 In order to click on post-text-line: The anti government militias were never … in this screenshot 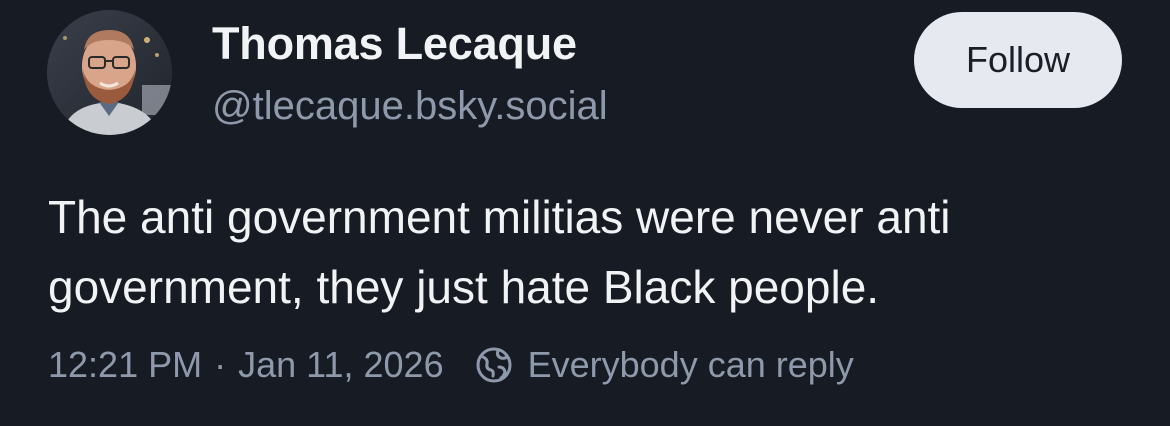, I will do `click(499, 217)`.